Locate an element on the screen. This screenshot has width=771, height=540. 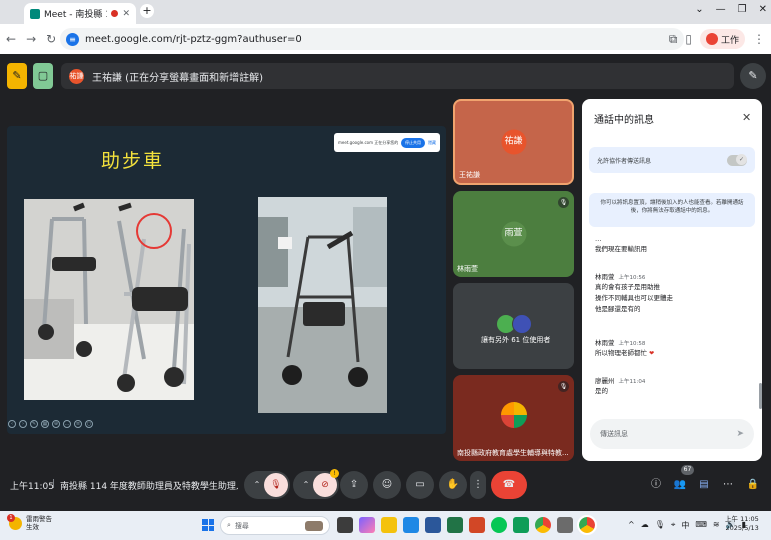
extensions-icon: ⧉ is located at coordinates (673, 39).